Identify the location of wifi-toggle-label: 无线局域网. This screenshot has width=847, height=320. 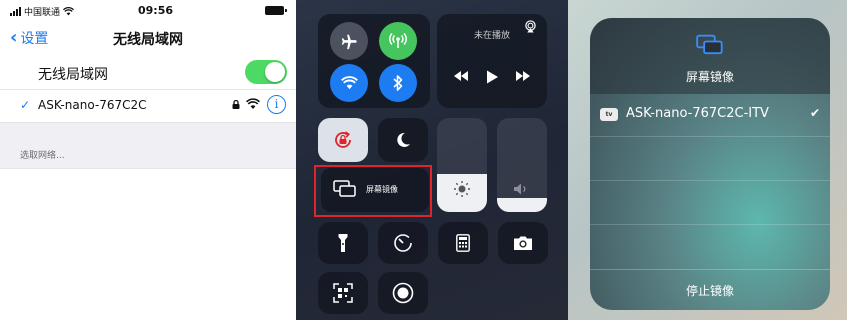
(73, 75).